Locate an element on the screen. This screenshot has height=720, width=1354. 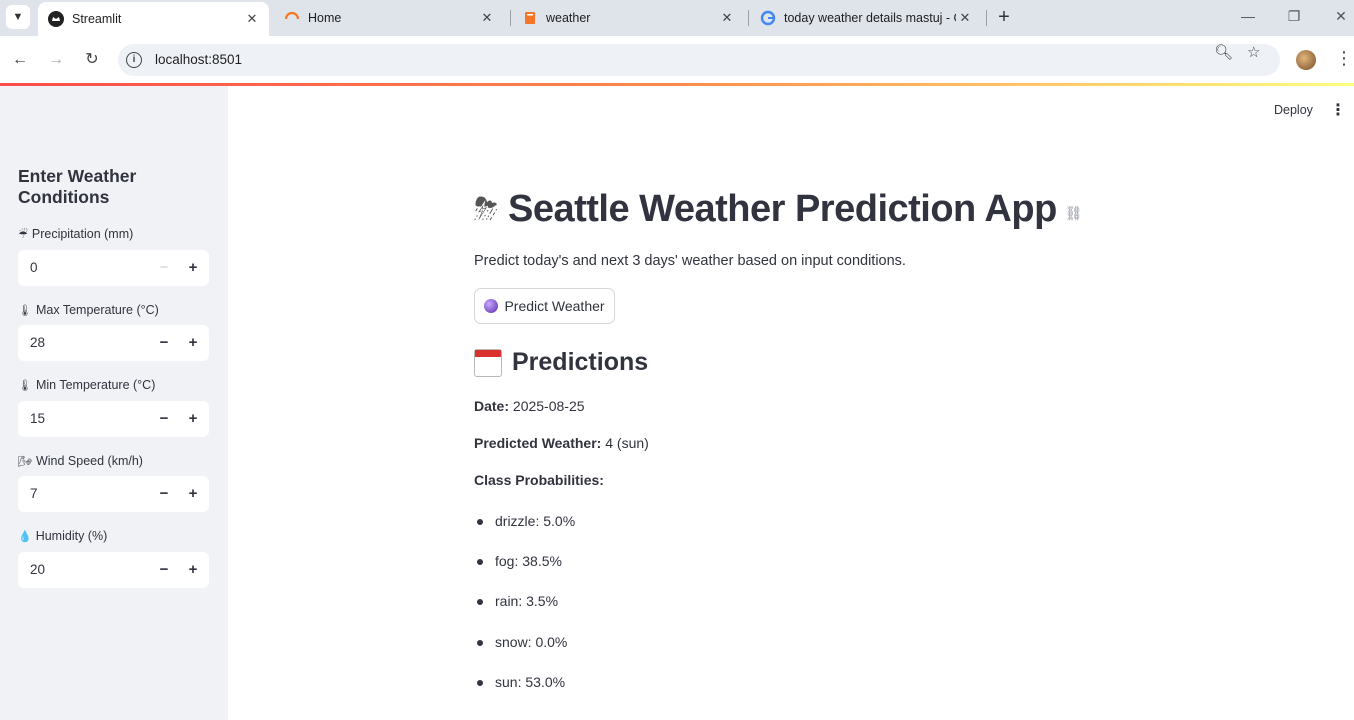
zoom-icon: 🔍︎ is located at coordinates (1223, 52).